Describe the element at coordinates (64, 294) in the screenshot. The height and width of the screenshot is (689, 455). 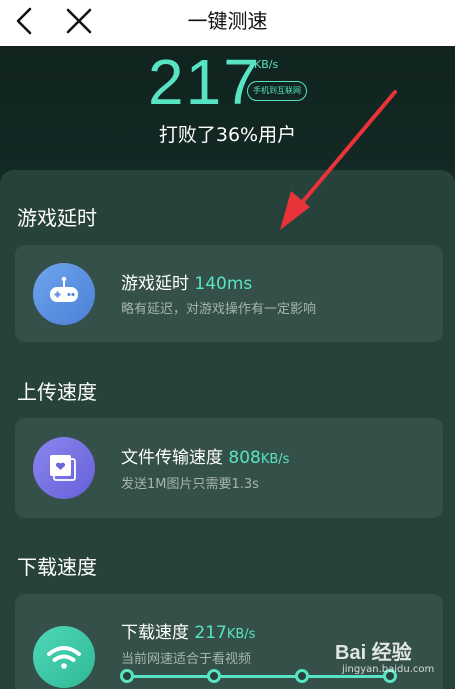
I see `gamepad-icon` at that location.